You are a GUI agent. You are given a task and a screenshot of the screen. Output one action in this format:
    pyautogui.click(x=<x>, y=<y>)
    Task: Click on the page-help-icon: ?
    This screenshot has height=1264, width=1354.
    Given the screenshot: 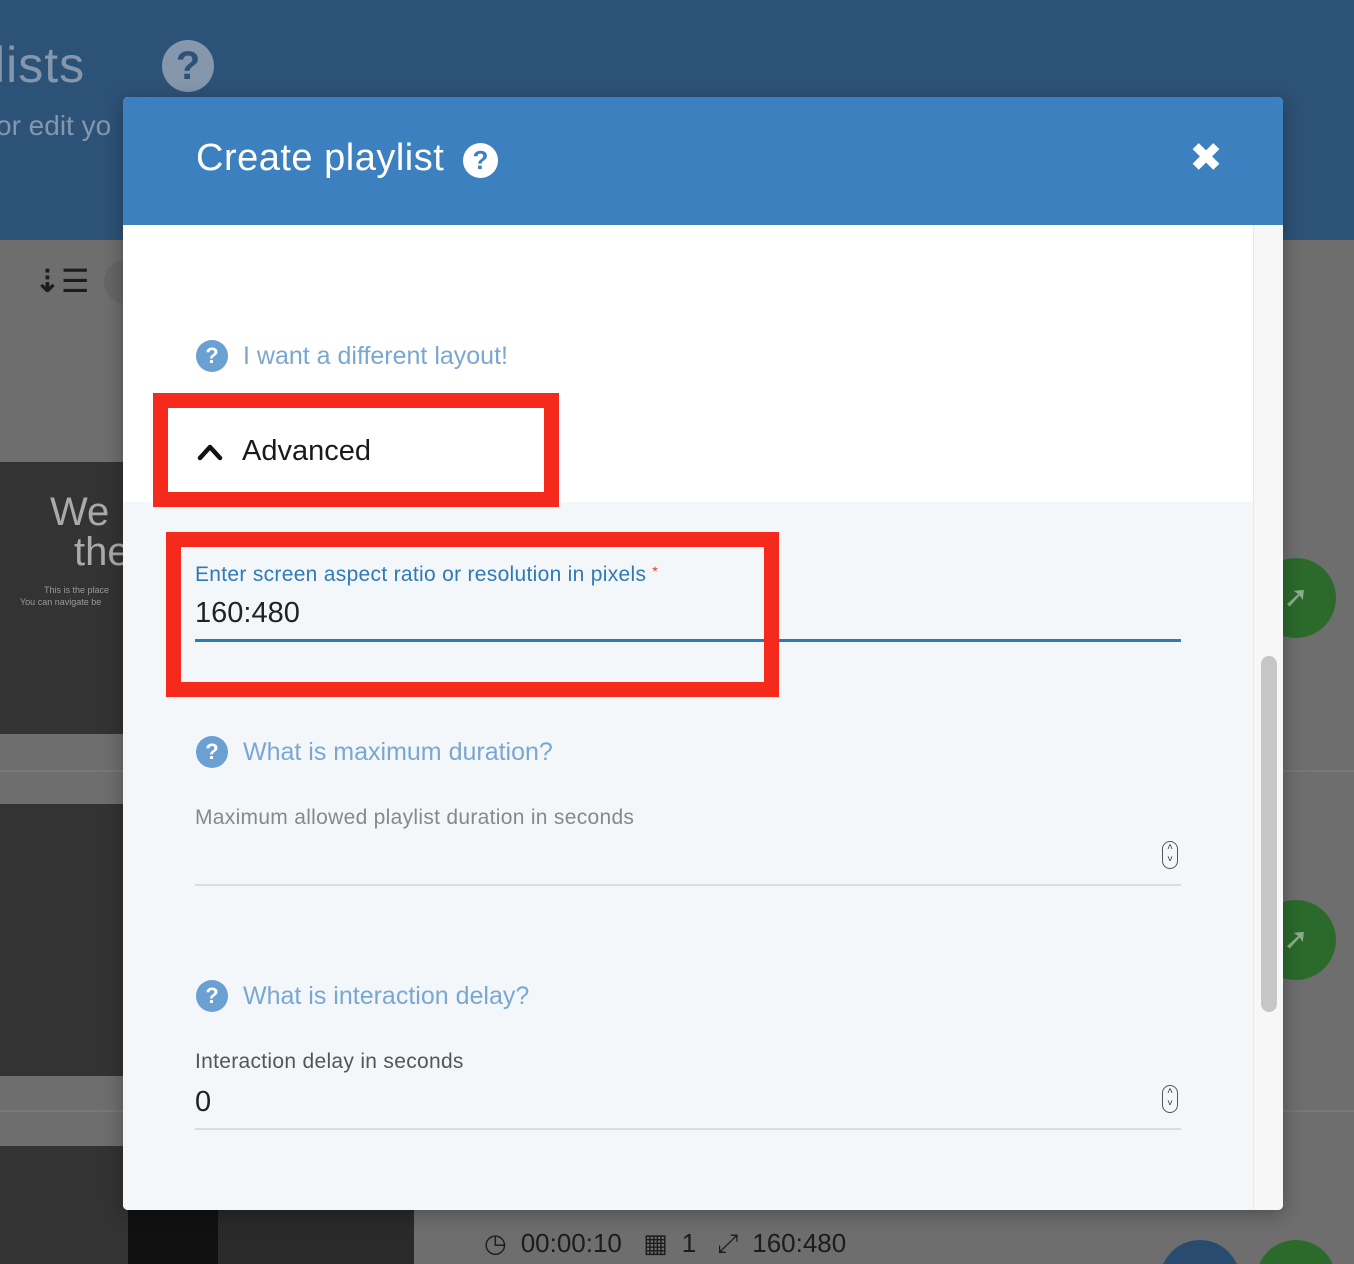 What is the action you would take?
    pyautogui.click(x=188, y=66)
    